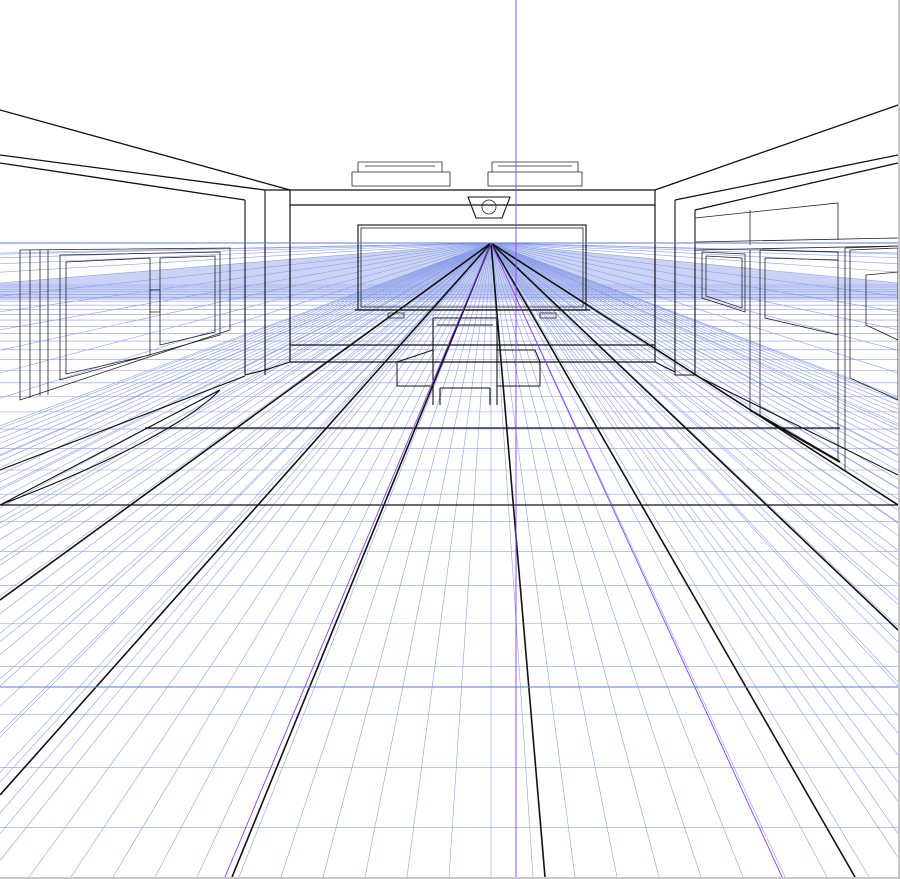 The height and width of the screenshot is (879, 900). Describe the element at coordinates (766, 223) in the screenshot. I see `right-upper-panel` at that location.